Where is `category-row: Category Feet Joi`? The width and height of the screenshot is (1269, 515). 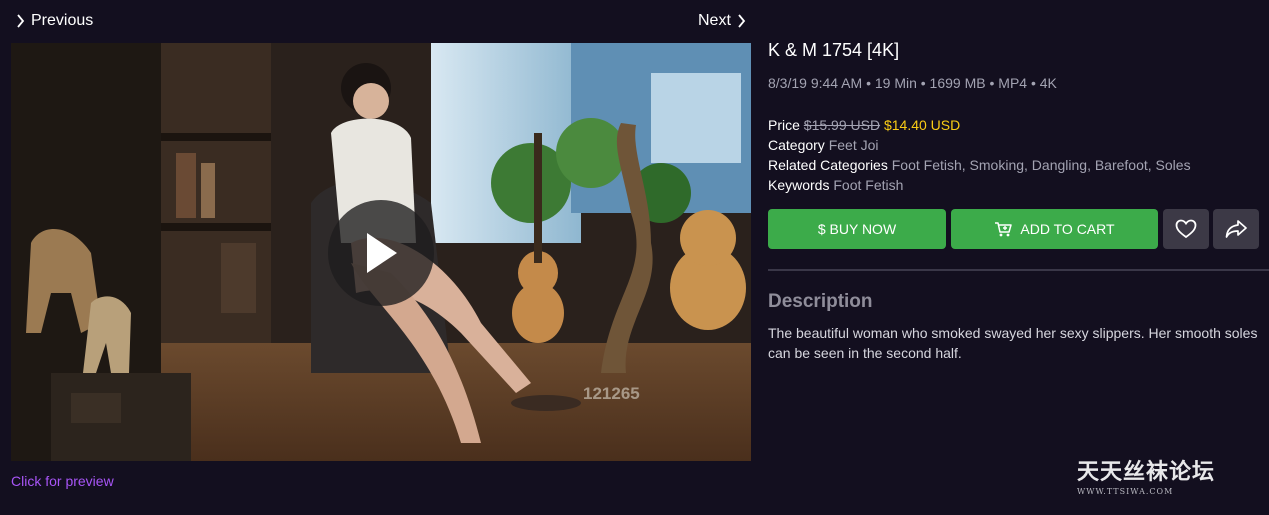
category-row: Category Feet Joi is located at coordinates (979, 145).